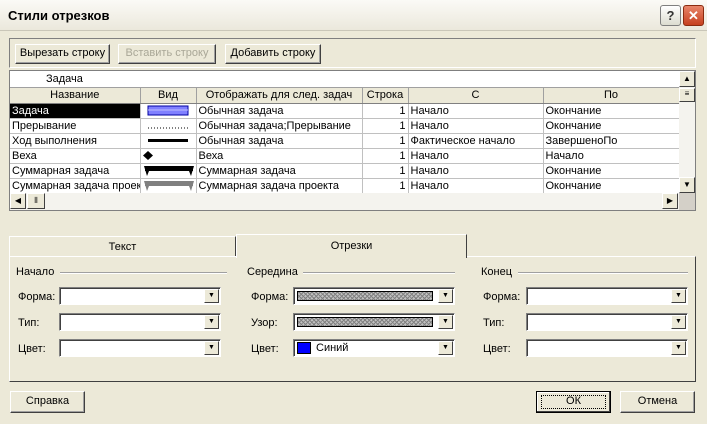 The height and width of the screenshot is (424, 707). Describe the element at coordinates (476, 141) in the screenshot. I see `cell-from: Фактическое начало` at that location.